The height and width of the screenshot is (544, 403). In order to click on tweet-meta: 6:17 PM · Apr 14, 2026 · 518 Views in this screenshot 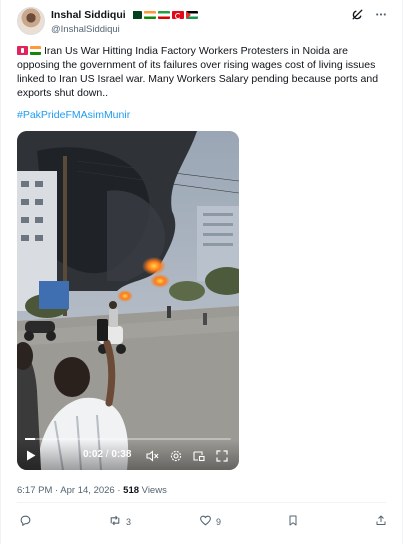, I will do `click(92, 490)`.